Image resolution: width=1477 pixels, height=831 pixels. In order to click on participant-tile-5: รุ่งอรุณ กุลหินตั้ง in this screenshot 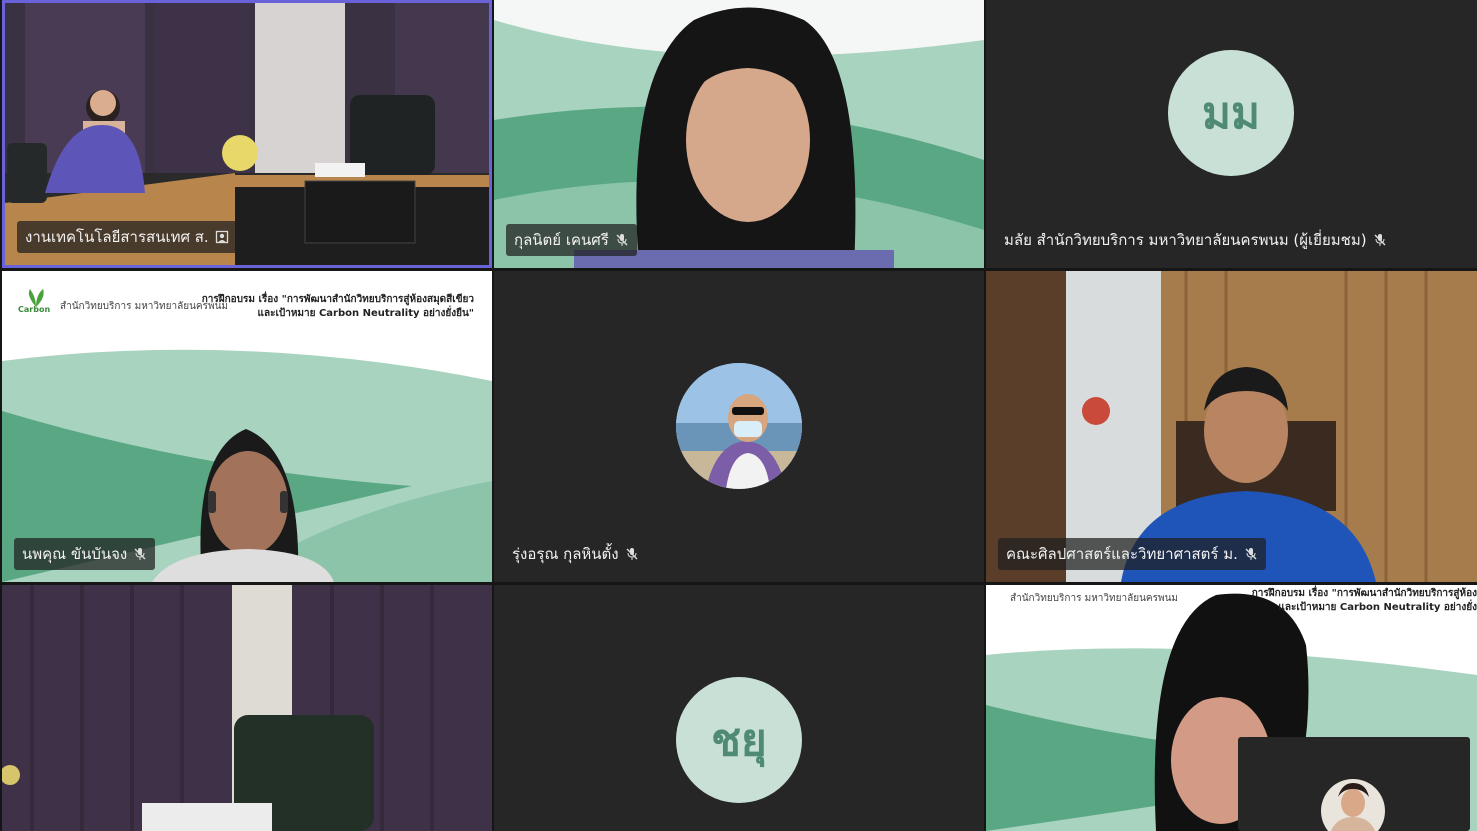, I will do `click(739, 426)`.